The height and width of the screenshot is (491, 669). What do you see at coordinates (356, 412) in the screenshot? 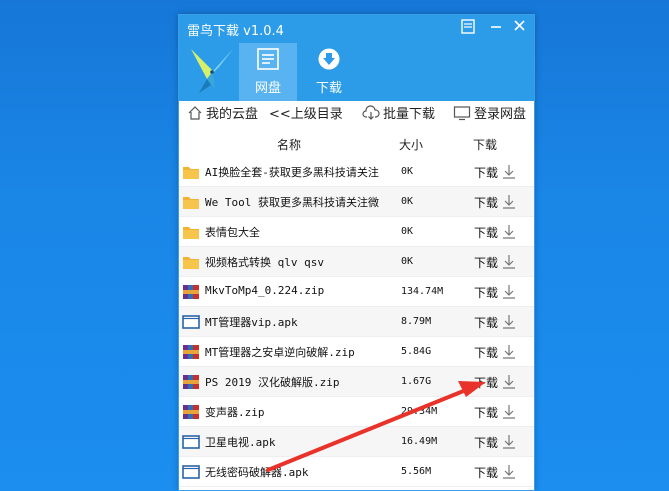
I see `file-row: 变声器.zip 29.34M 下载` at bounding box center [356, 412].